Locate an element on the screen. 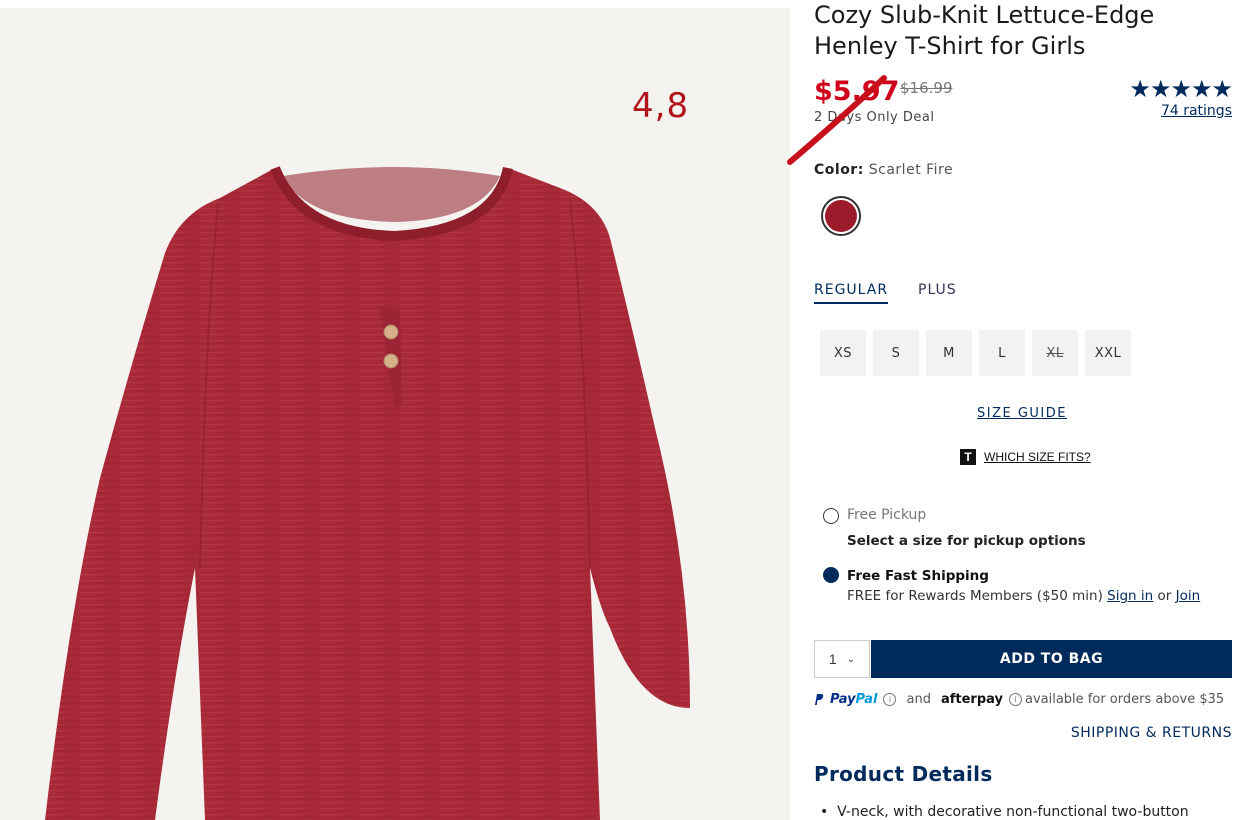  color-label: Color: Scarlet Fire is located at coordinates (884, 170).